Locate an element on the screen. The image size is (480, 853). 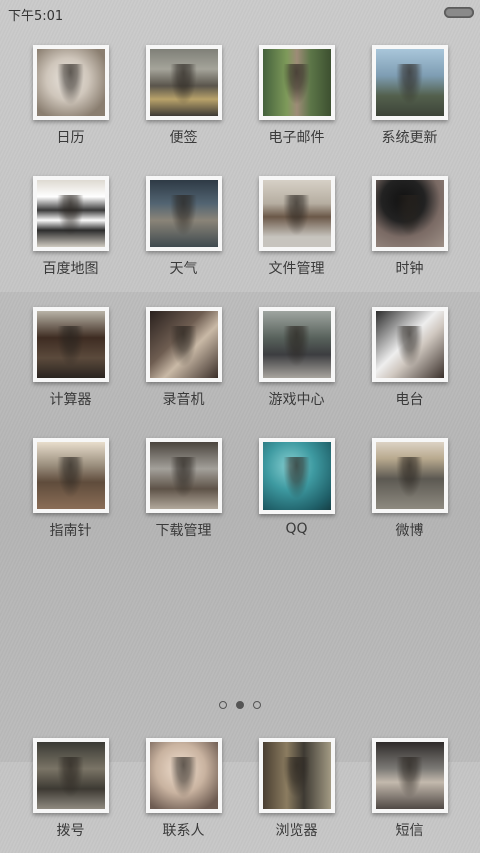
app-label: 指南针 is located at coordinates (70, 531).